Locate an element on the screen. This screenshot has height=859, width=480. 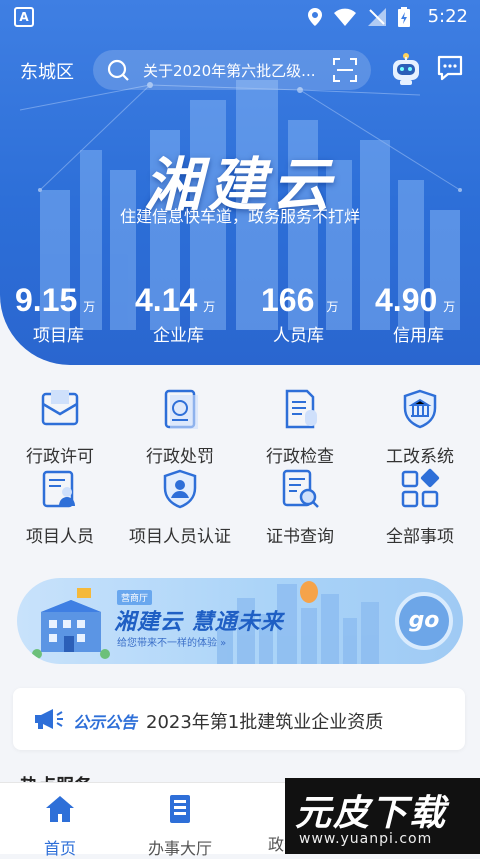
go-button: go is located at coordinates (424, 621).